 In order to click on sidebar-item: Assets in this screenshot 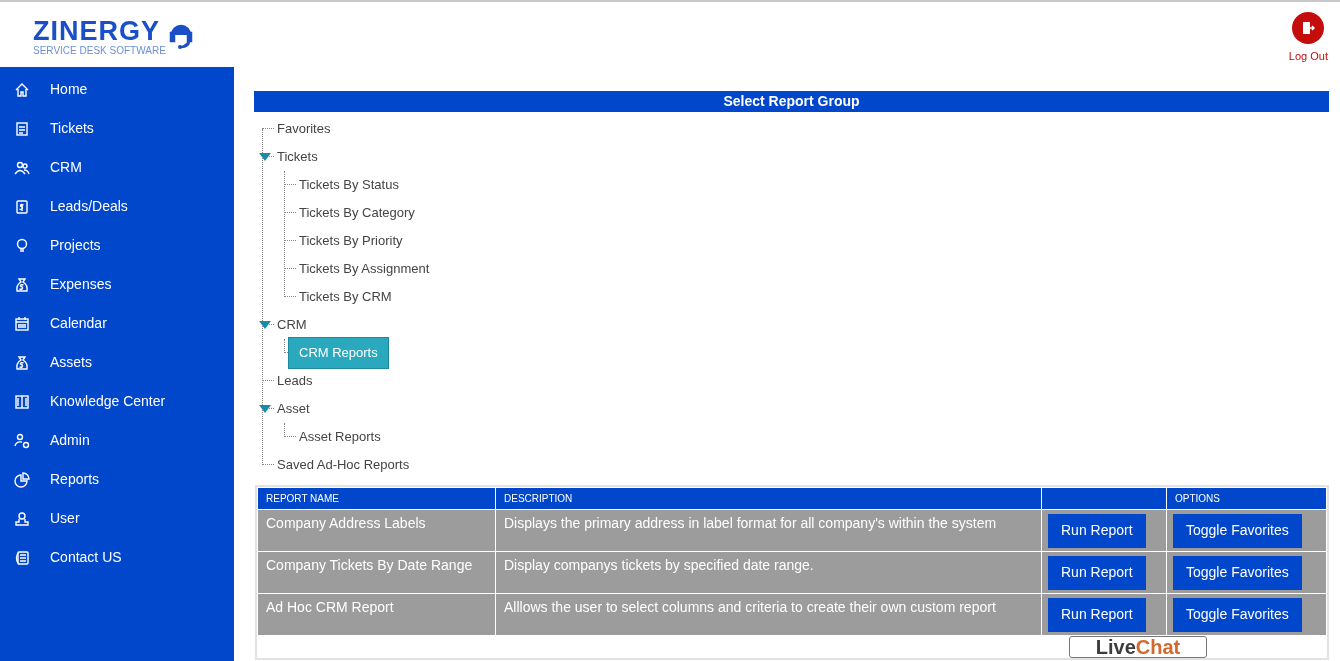, I will do `click(117, 362)`.